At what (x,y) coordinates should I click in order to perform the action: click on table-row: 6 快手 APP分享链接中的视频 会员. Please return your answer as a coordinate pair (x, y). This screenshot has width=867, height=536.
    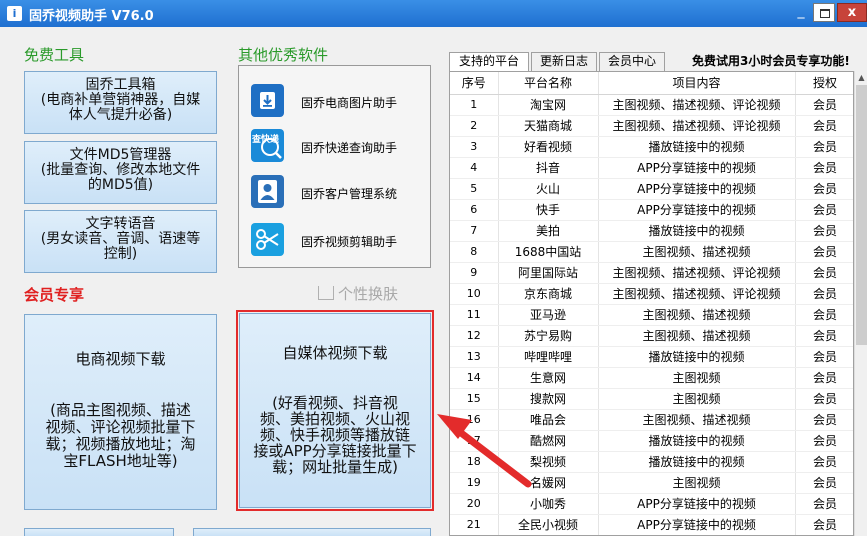
    Looking at the image, I should click on (651, 210).